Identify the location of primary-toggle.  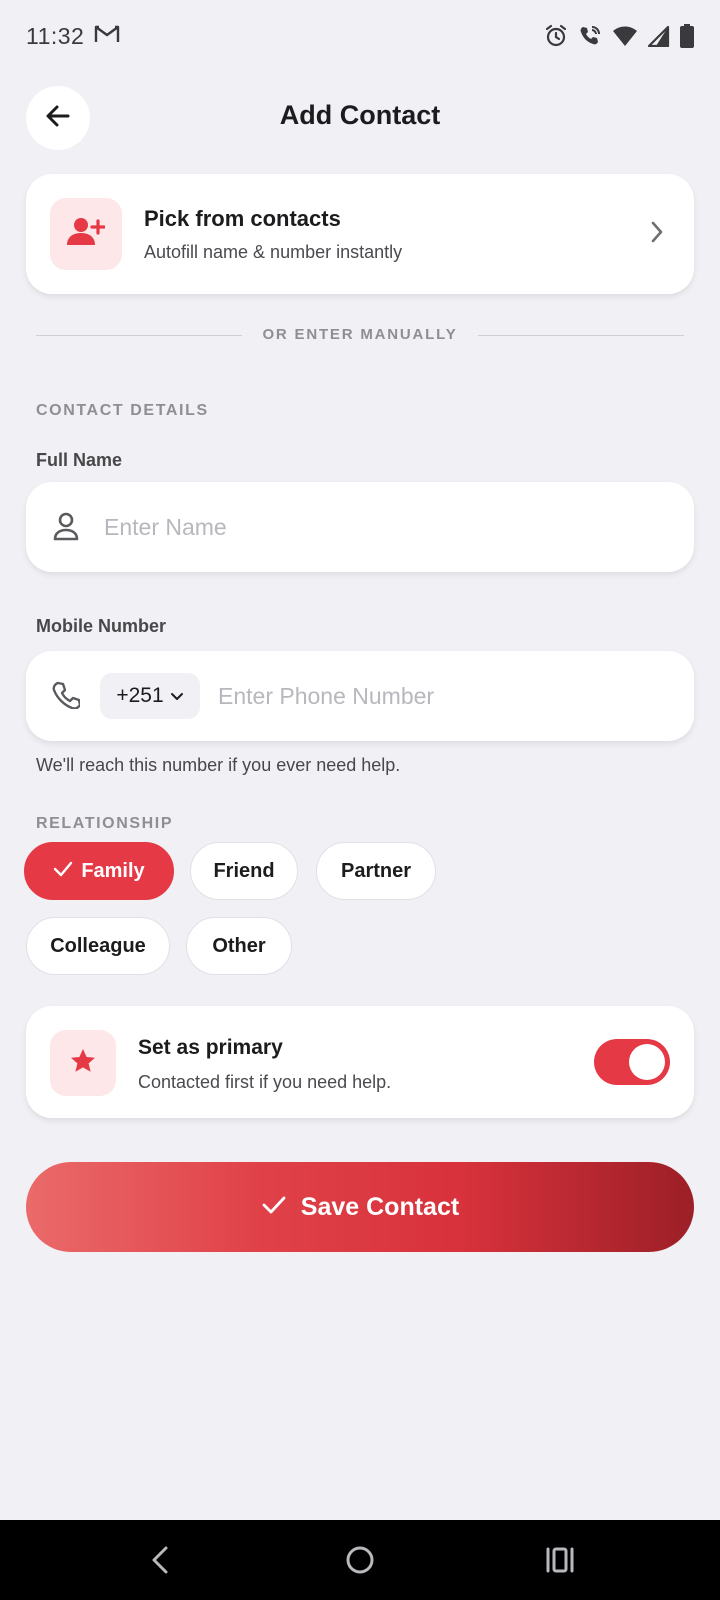
(632, 1062).